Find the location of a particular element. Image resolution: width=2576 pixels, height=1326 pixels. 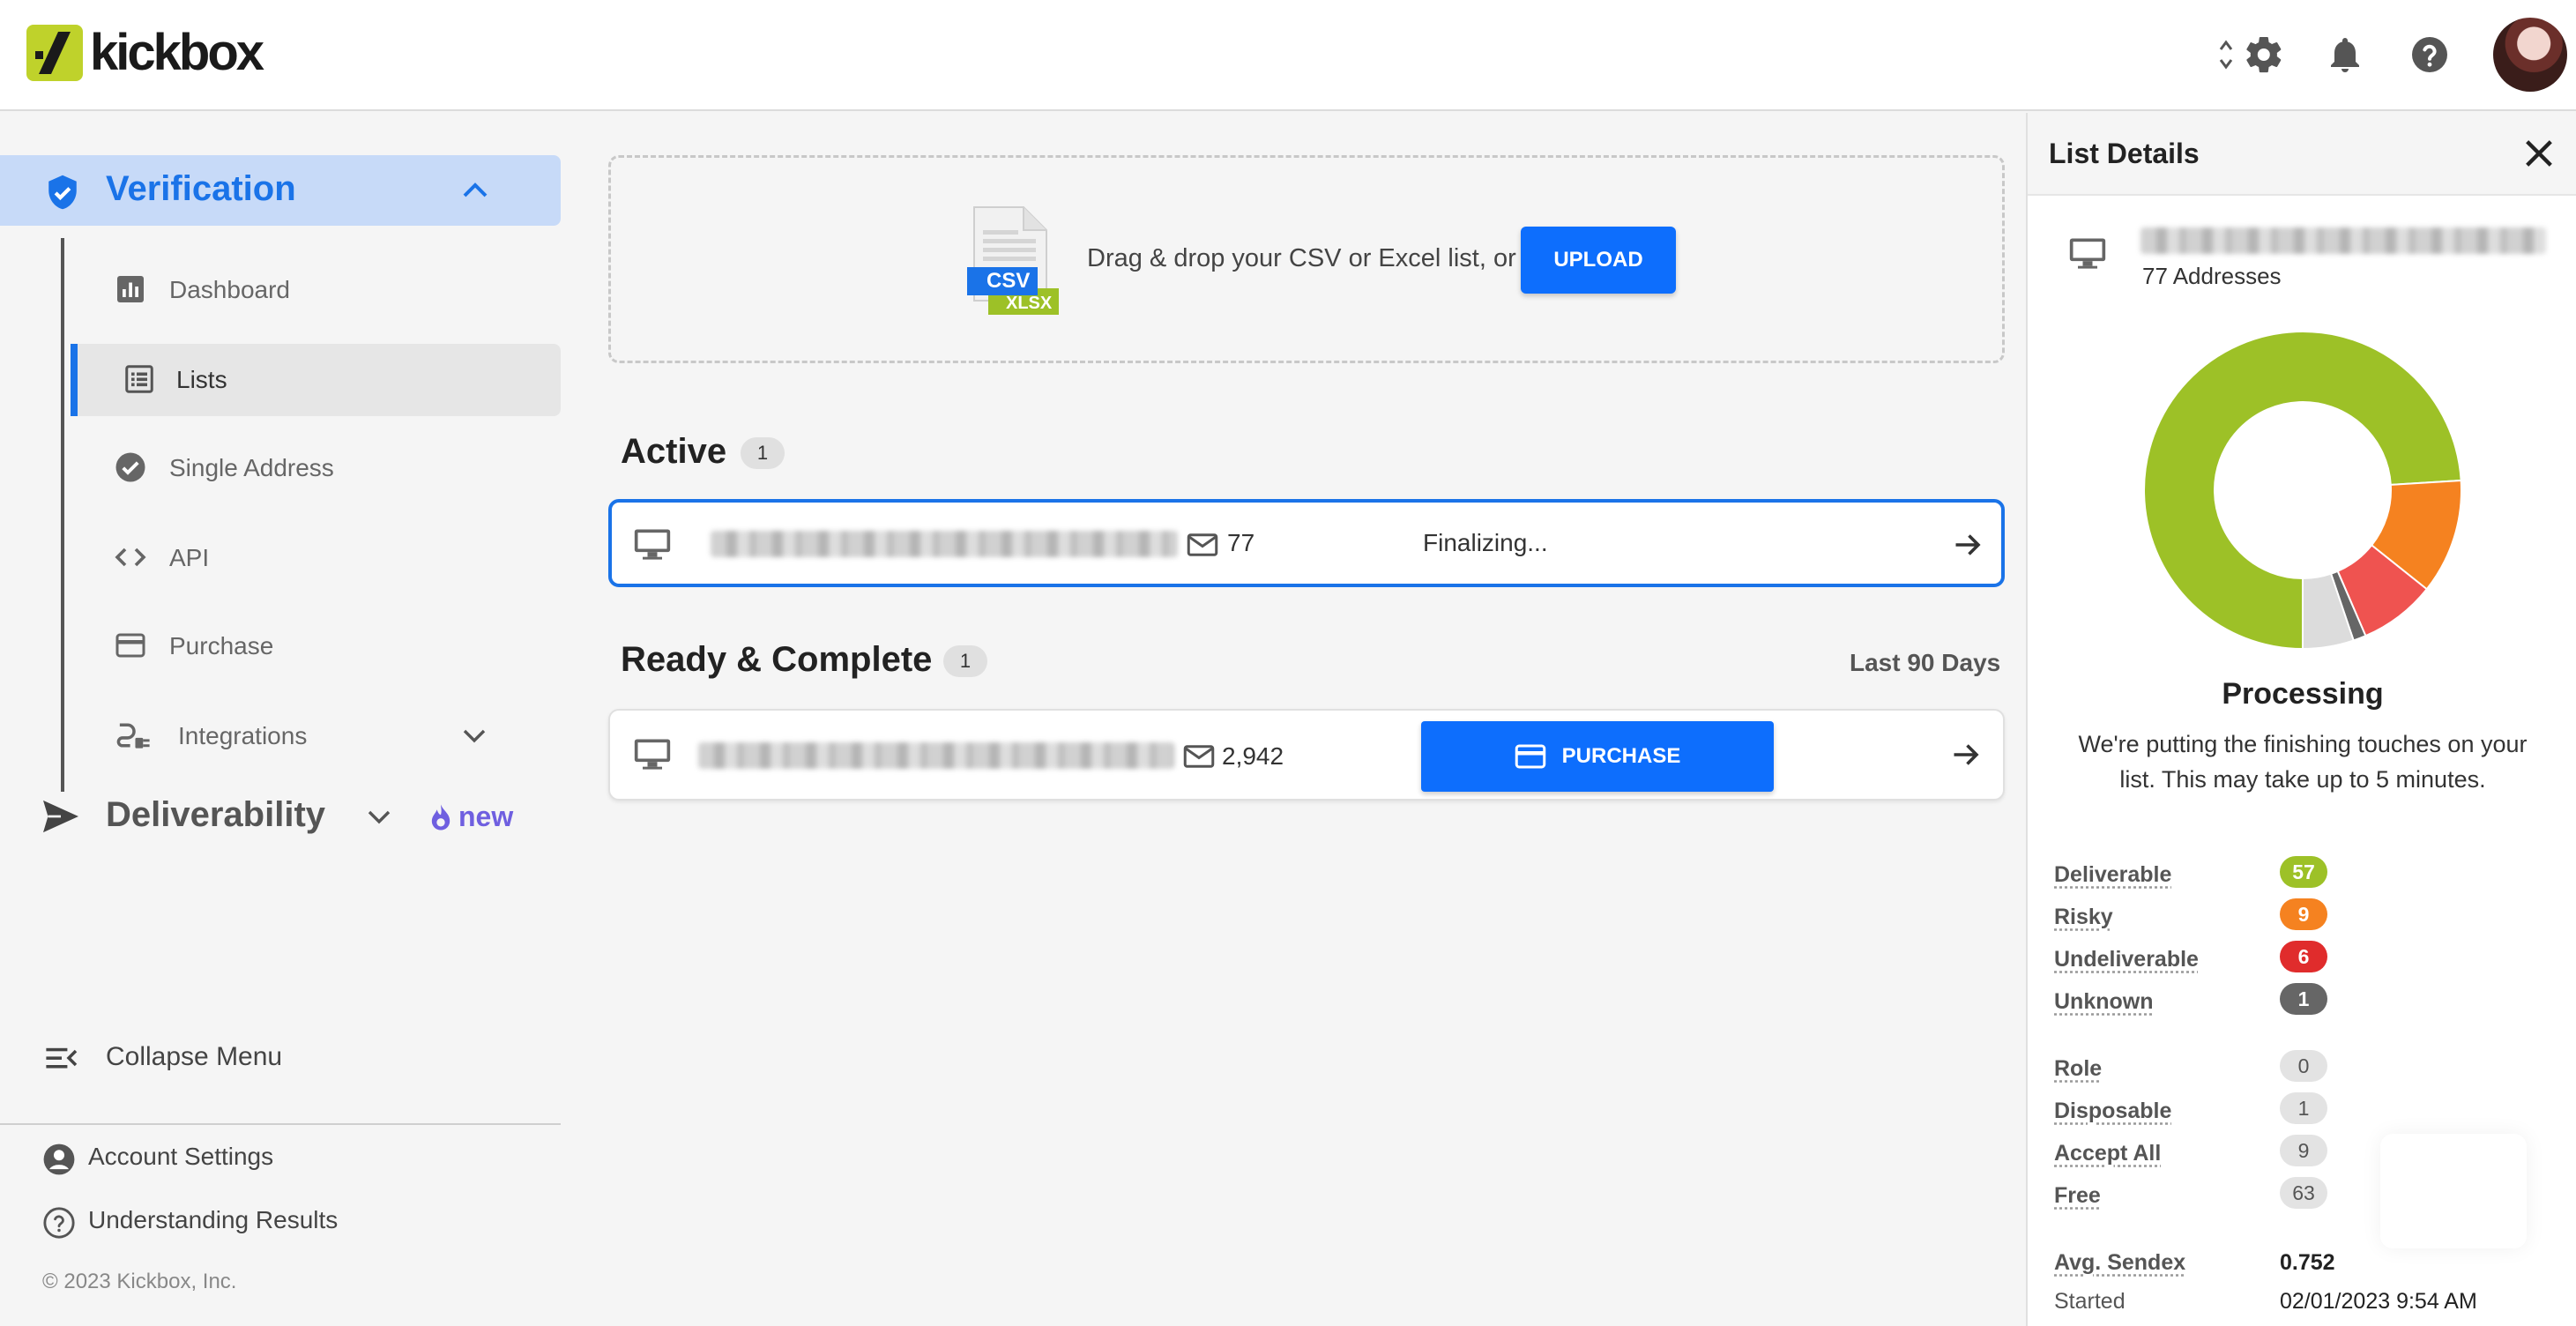

stat-label-unknown: Unknown is located at coordinates (2104, 1002).